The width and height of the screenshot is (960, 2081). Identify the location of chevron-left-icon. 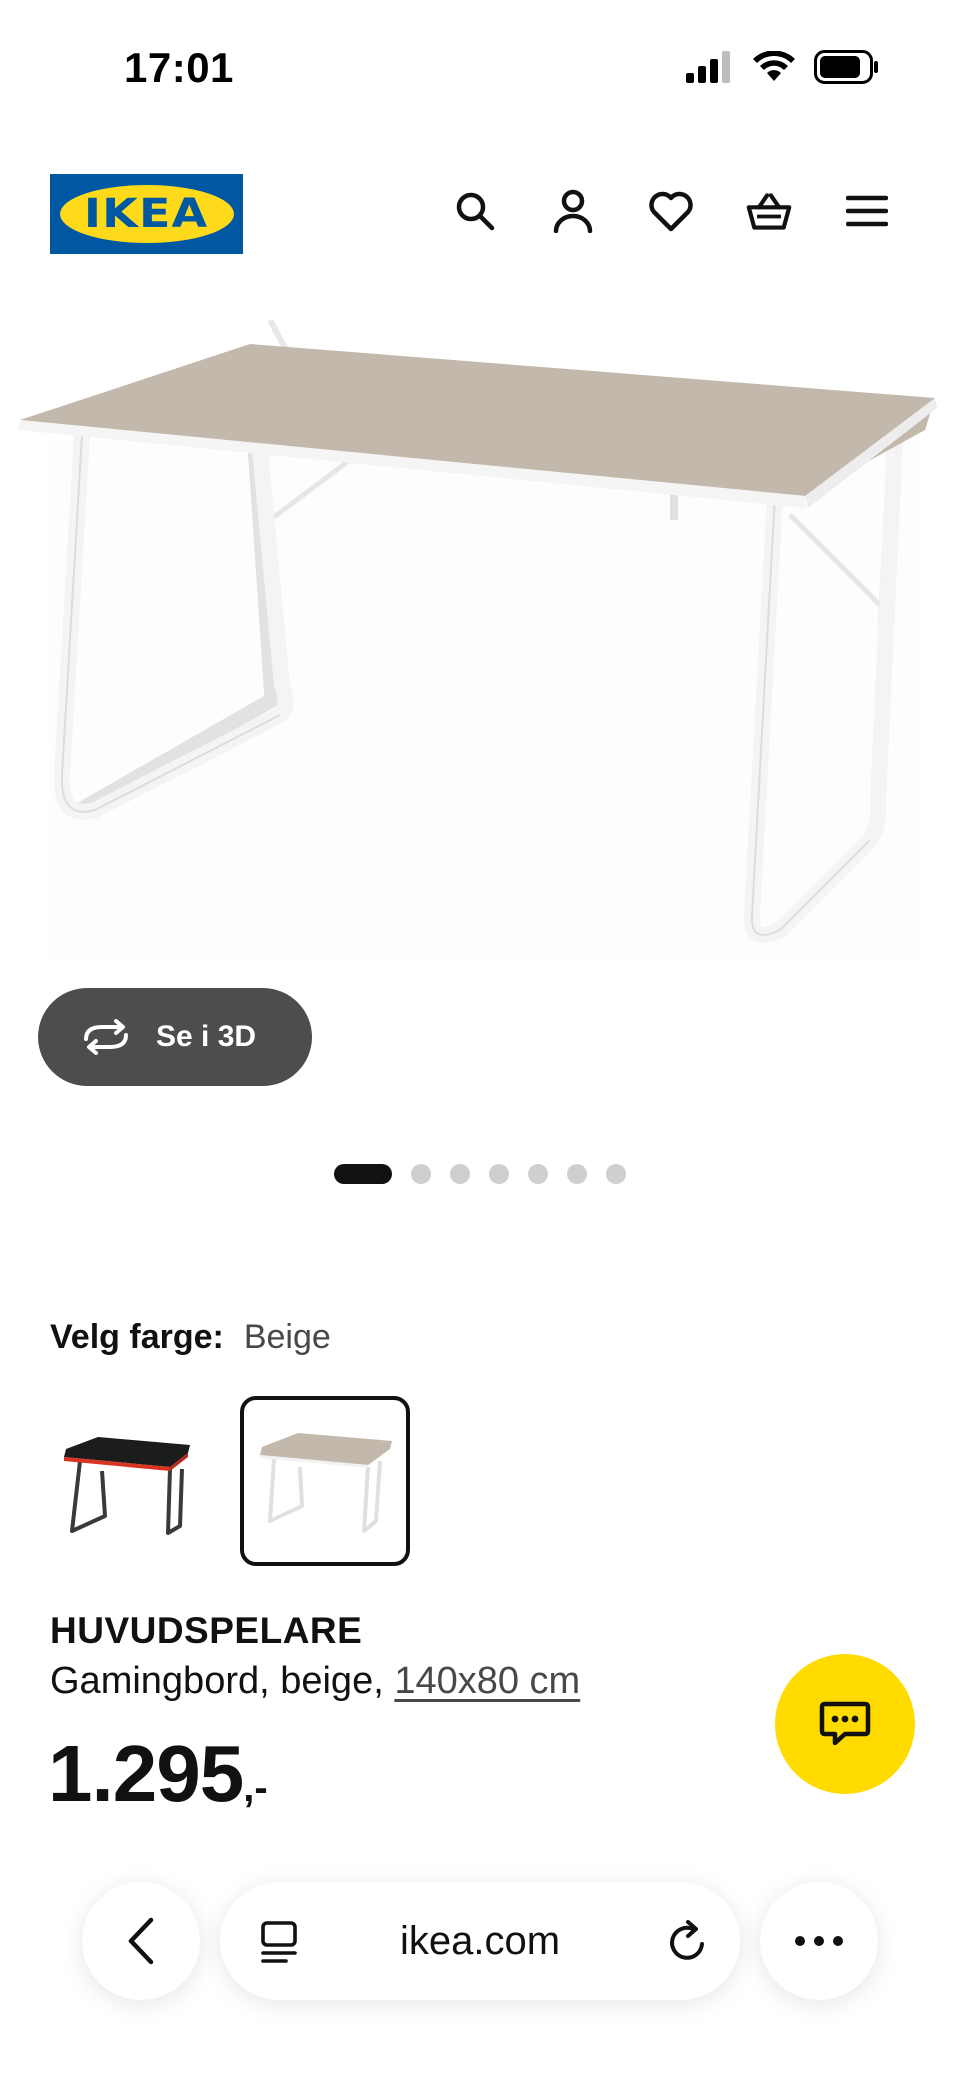
(141, 1941).